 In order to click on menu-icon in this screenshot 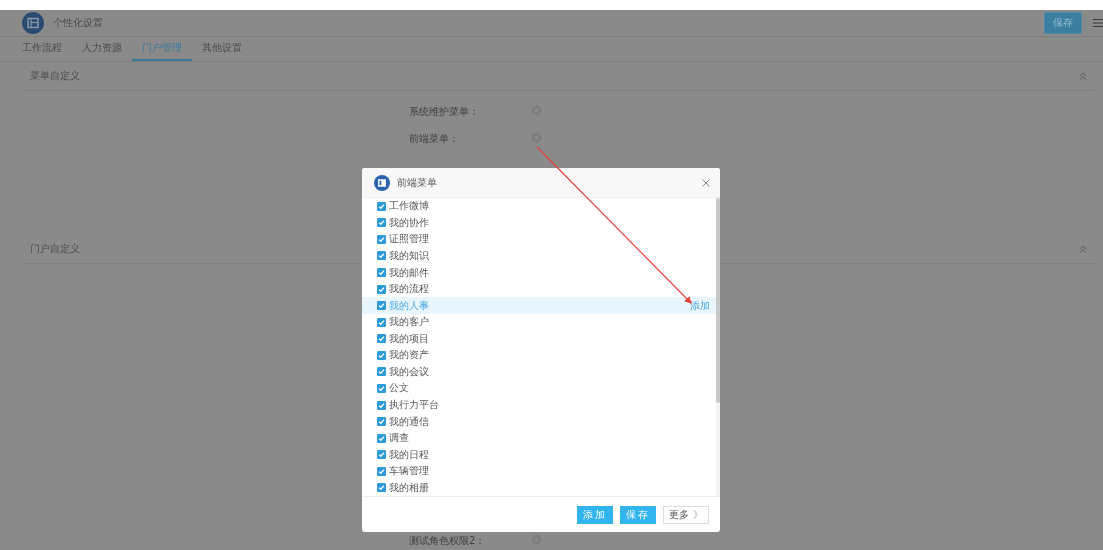, I will do `click(1098, 23)`.